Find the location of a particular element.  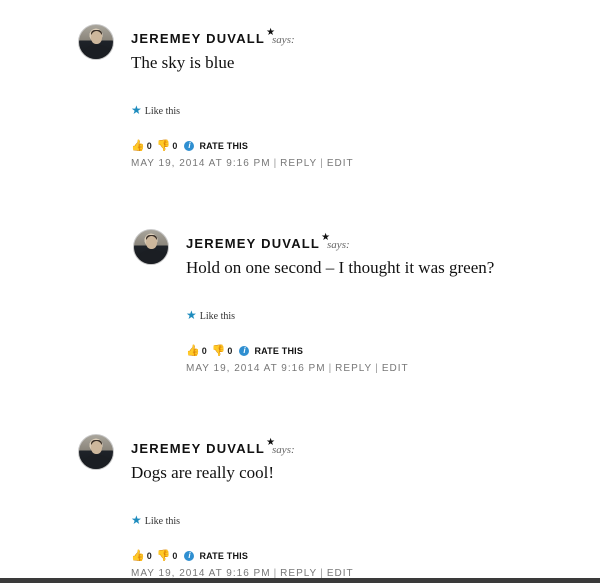

comment-text: Dogs are really cool! is located at coordinates (203, 472).